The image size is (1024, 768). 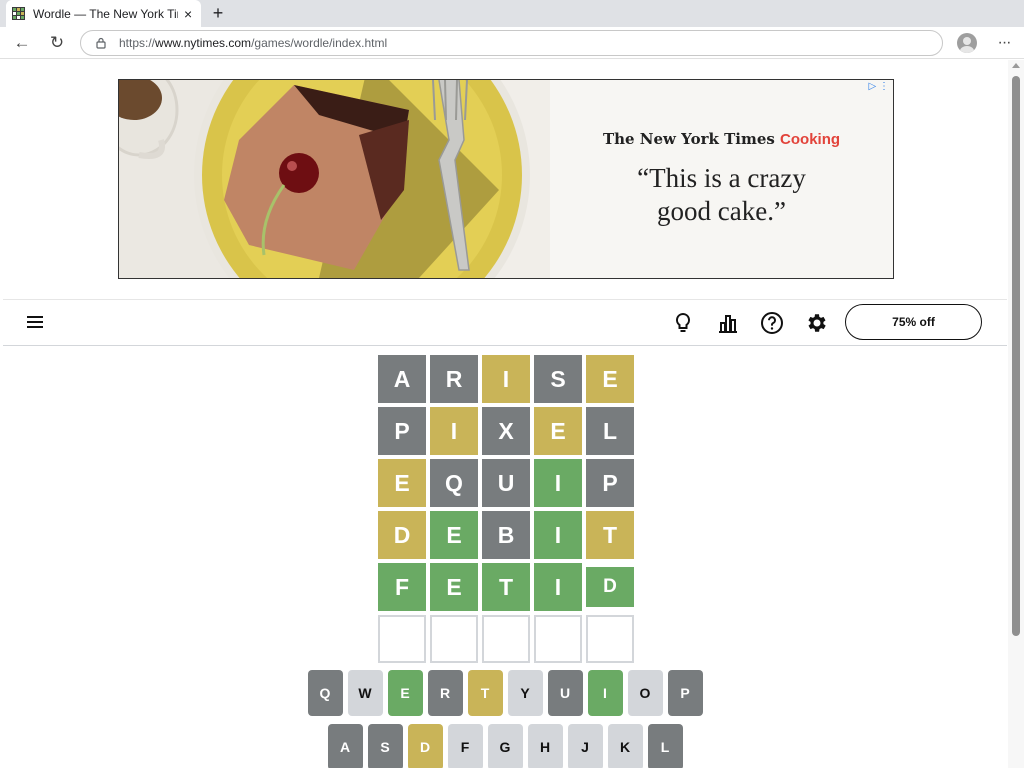 I want to click on cooking-wordmark: Cooking, so click(x=810, y=139).